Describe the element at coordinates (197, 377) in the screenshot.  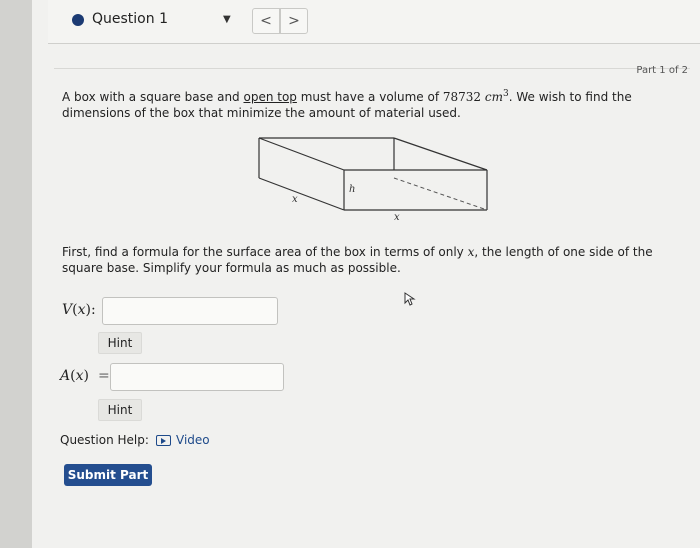
I see `area-answer-input` at that location.